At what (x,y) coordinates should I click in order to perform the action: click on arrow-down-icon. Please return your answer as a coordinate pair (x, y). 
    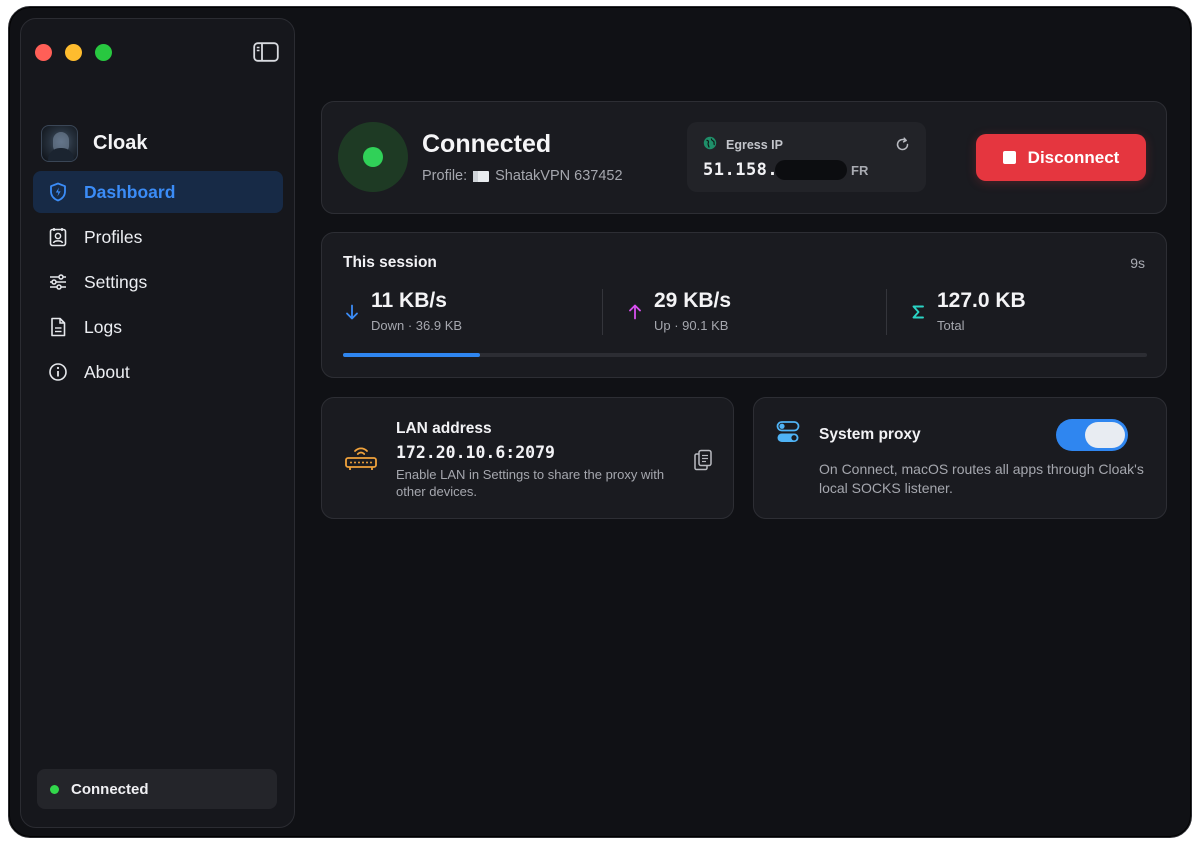
    Looking at the image, I should click on (352, 312).